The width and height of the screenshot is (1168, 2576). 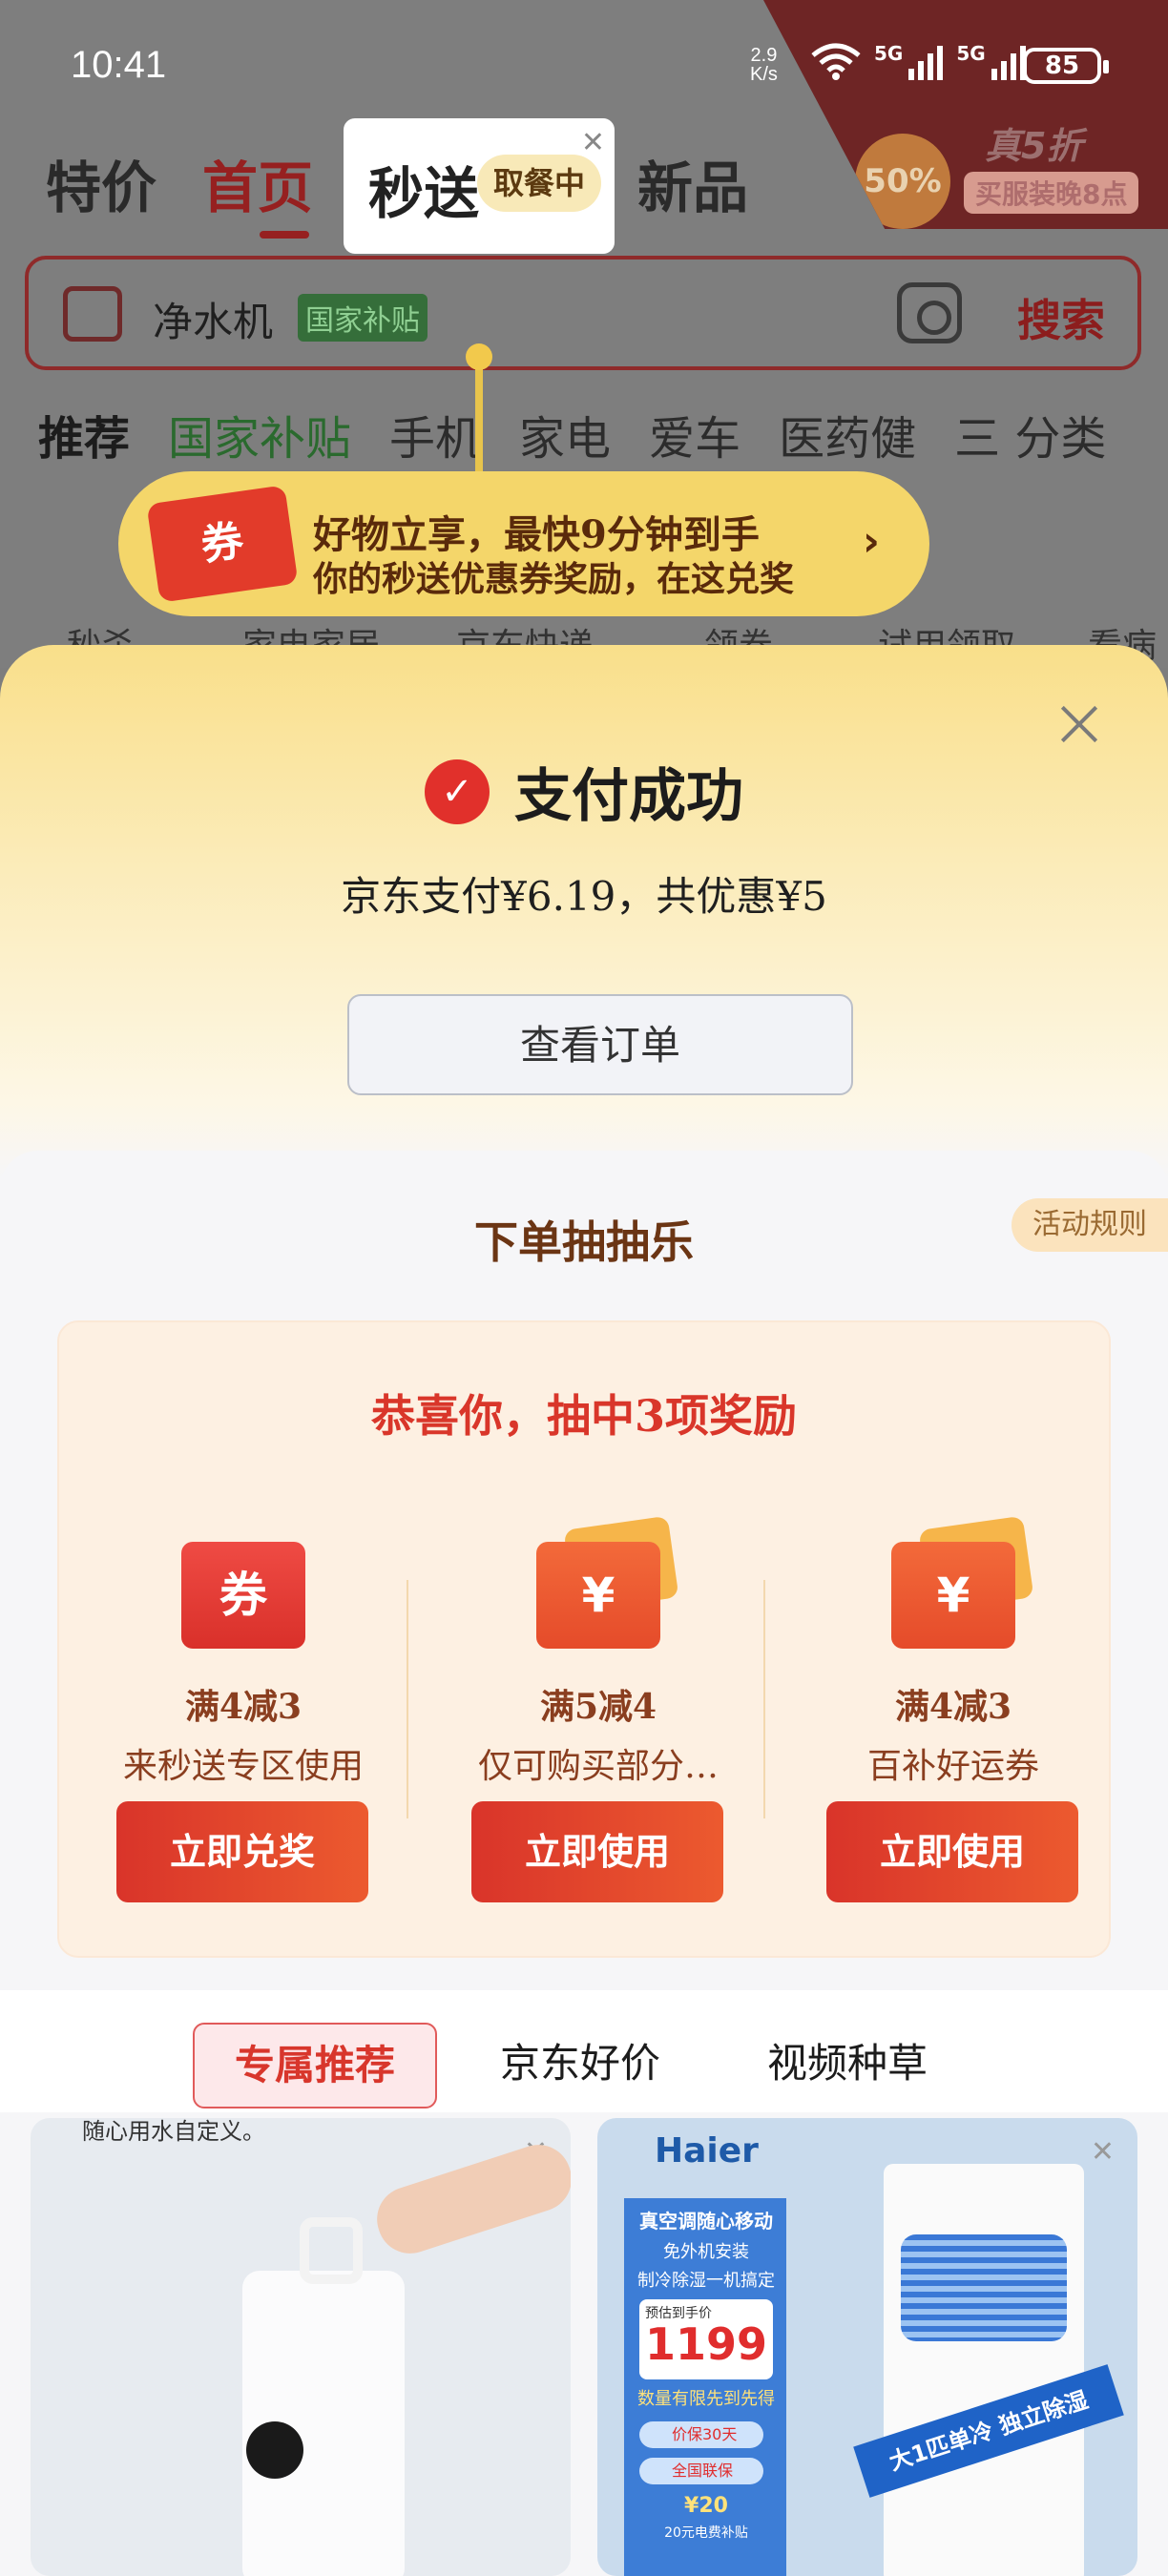 What do you see at coordinates (213, 322) in the screenshot?
I see `search-keyword: 净水机` at bounding box center [213, 322].